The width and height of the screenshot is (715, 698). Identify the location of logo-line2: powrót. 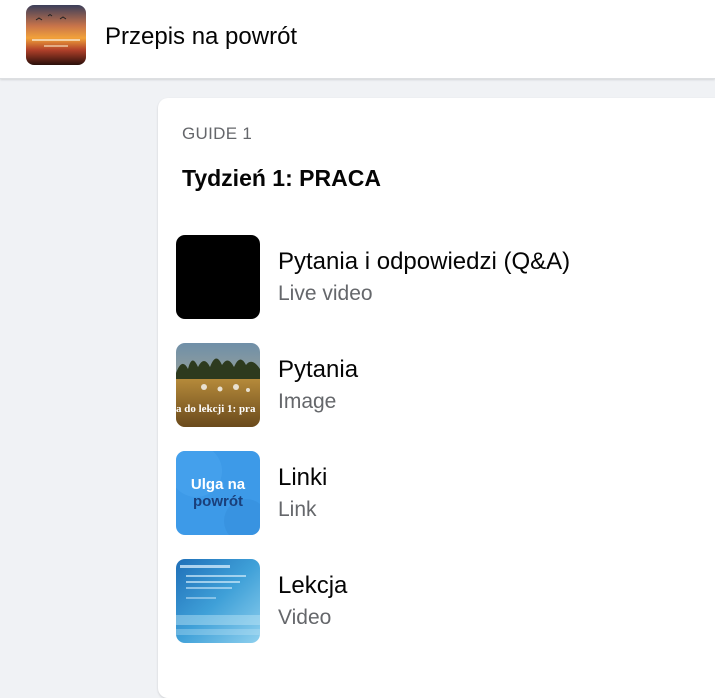
(218, 501).